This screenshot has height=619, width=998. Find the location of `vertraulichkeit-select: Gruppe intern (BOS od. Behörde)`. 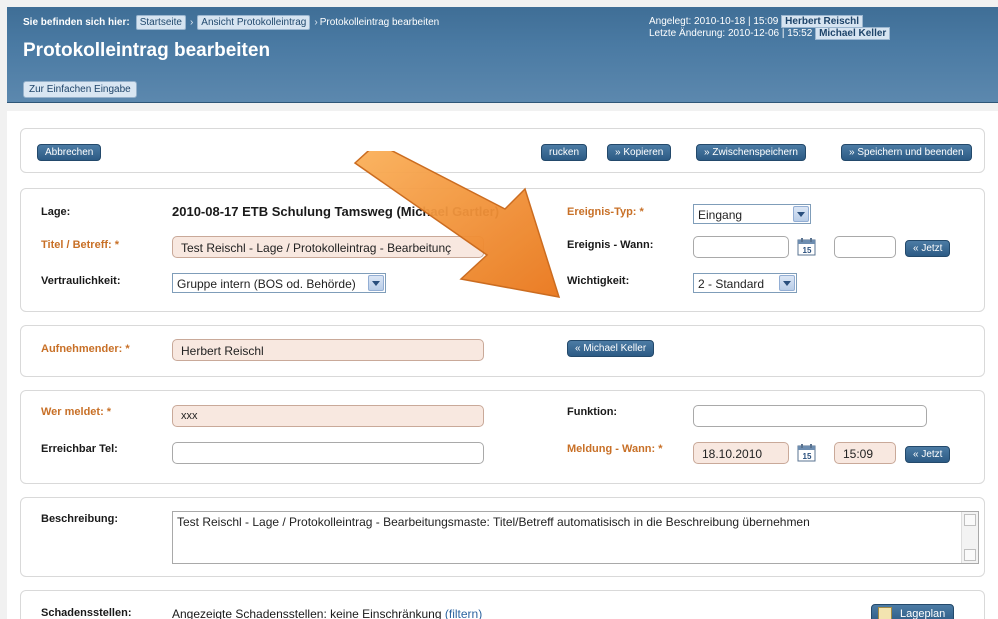

vertraulichkeit-select: Gruppe intern (BOS od. Behörde) is located at coordinates (279, 283).